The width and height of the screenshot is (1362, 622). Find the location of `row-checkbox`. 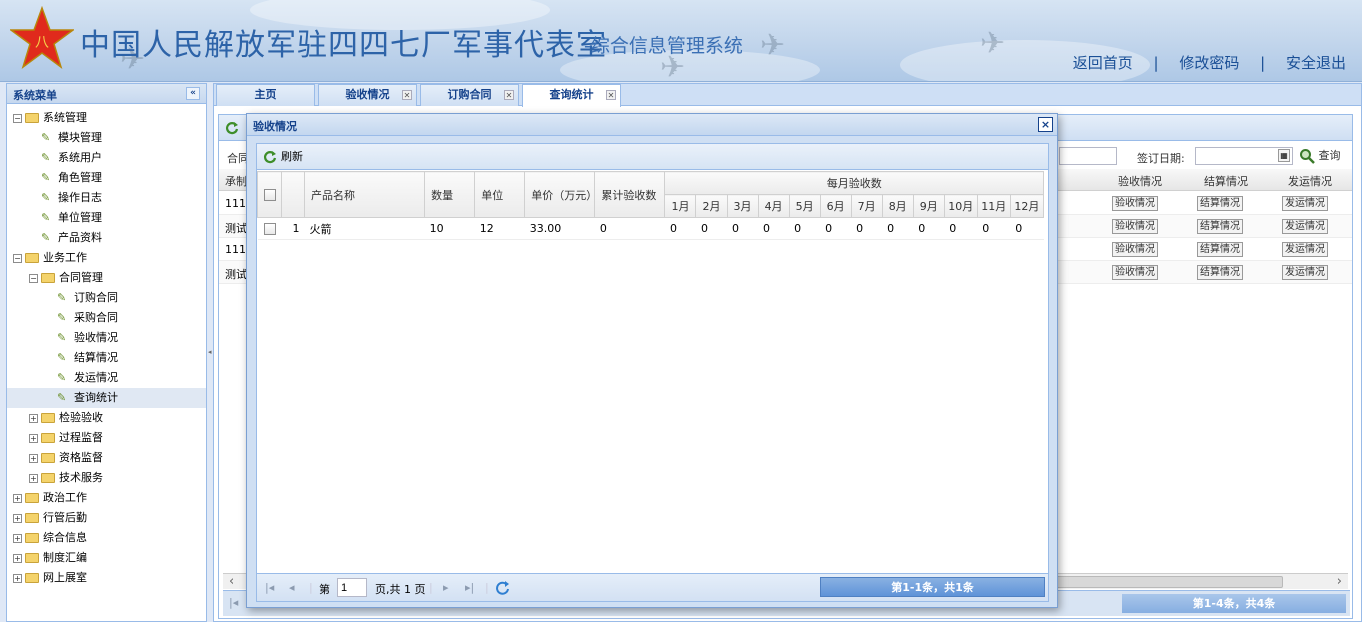

row-checkbox is located at coordinates (269, 229).